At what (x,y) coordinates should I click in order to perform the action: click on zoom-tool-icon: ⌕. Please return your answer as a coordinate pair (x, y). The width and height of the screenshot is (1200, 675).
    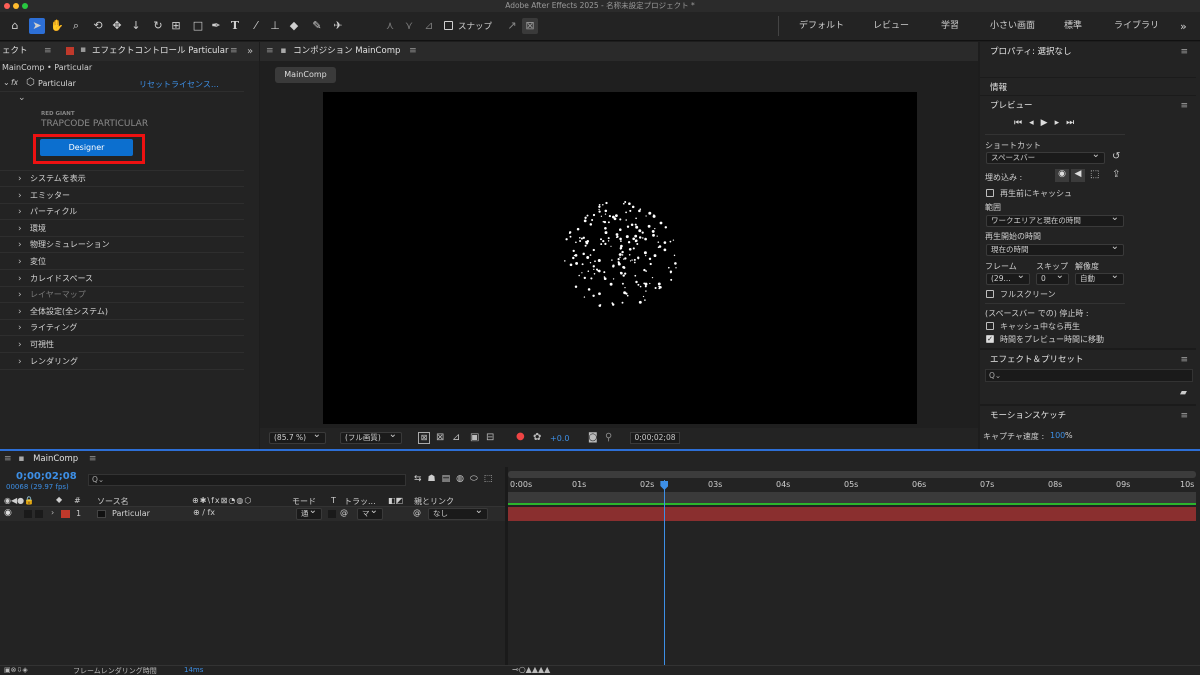
    Looking at the image, I should click on (76, 26).